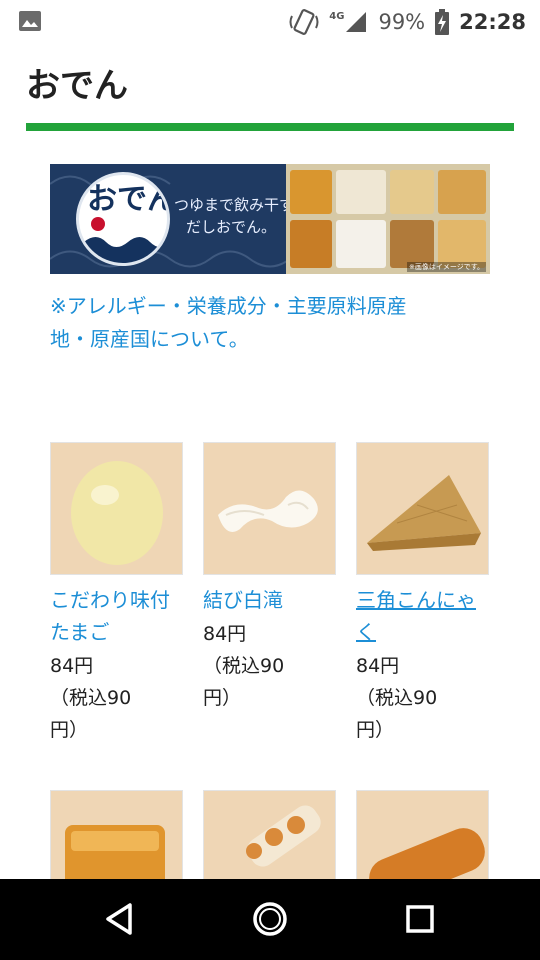 This screenshot has height=960, width=540. Describe the element at coordinates (110, 600) in the screenshot. I see `product-name-line: こだわり味付` at that location.